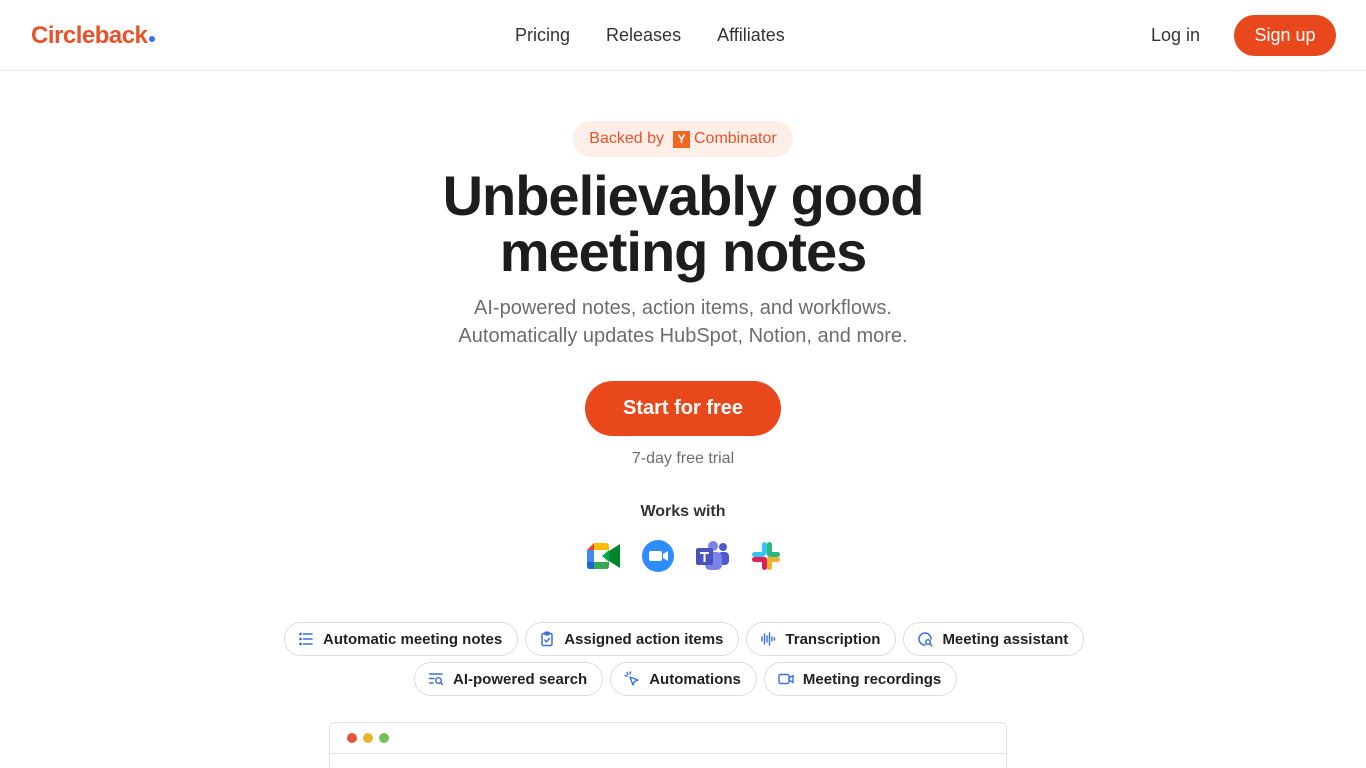  What do you see at coordinates (786, 679) in the screenshot?
I see `video-icon` at bounding box center [786, 679].